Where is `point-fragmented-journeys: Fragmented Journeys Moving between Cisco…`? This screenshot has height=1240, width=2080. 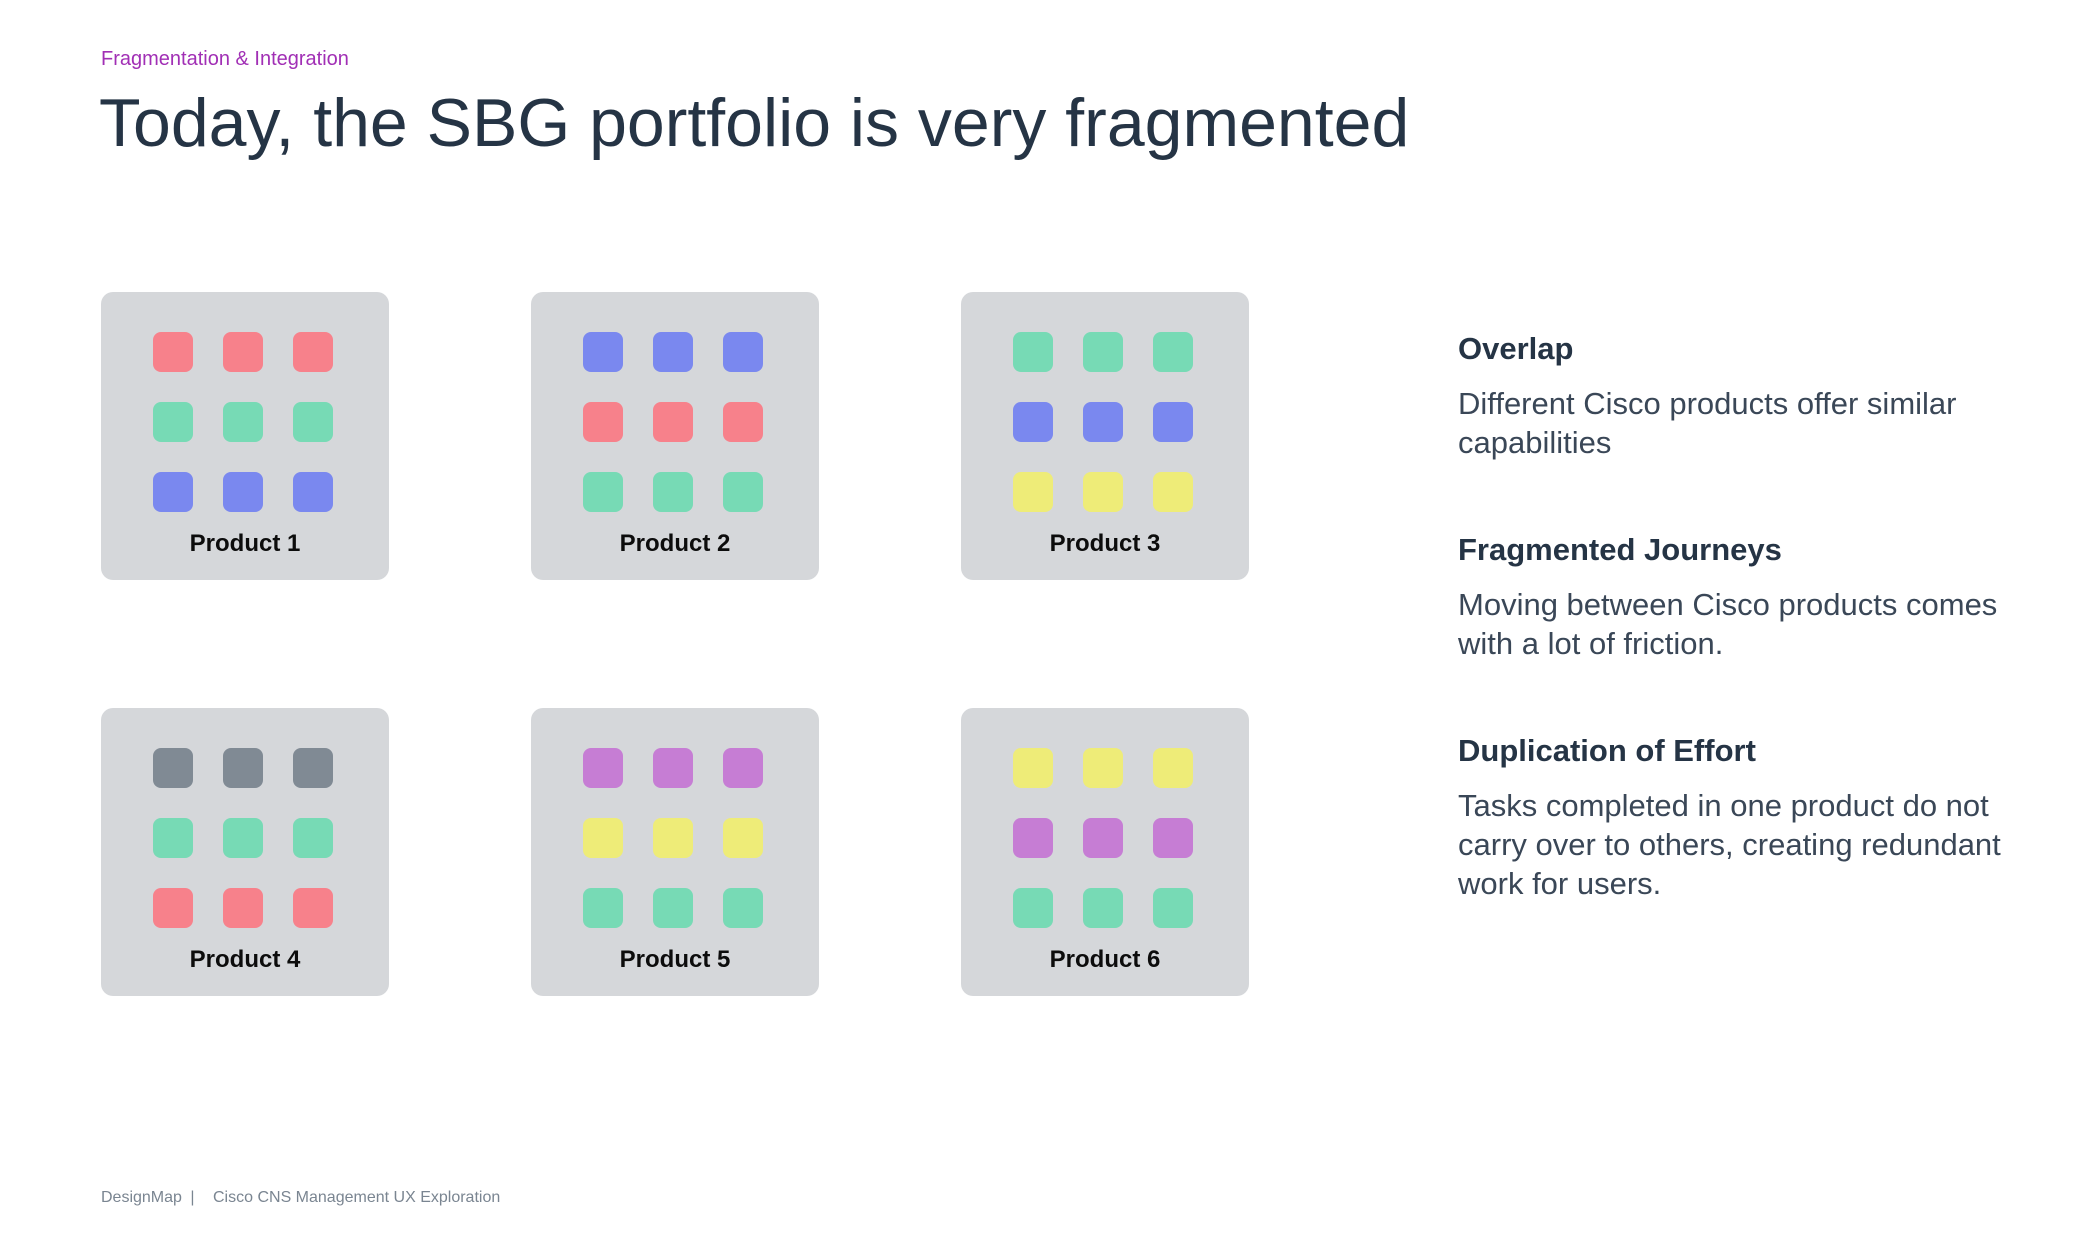
point-fragmented-journeys: Fragmented Journeys Moving between Cisco… is located at coordinates (1748, 597).